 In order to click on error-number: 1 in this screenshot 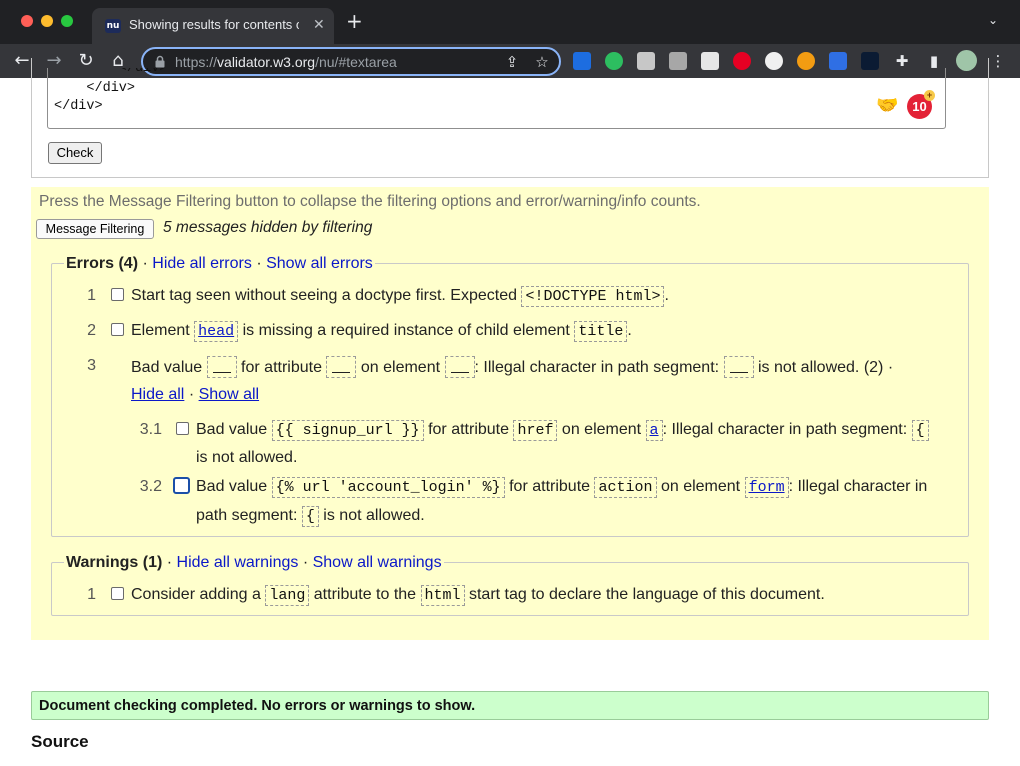, I will do `click(91, 295)`.